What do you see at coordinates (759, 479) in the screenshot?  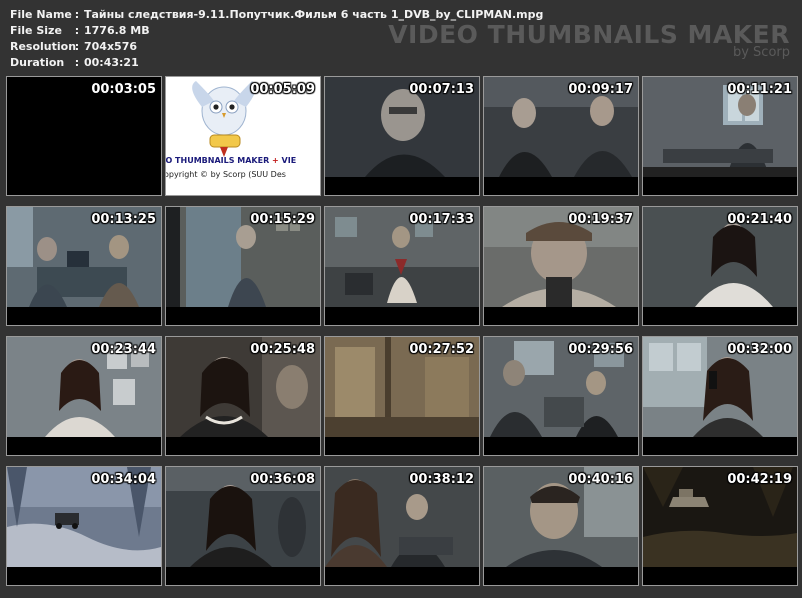 I see `timestamp-label: 00:42:19` at bounding box center [759, 479].